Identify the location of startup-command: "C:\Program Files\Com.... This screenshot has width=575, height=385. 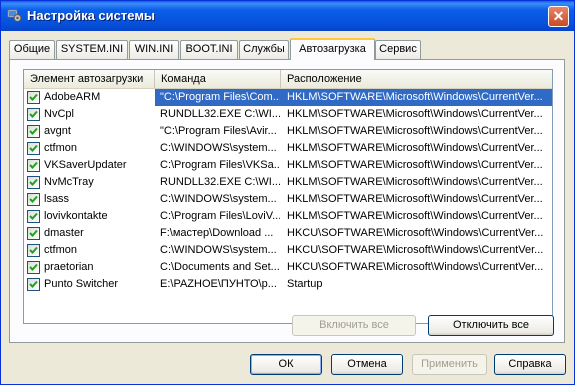
(220, 97).